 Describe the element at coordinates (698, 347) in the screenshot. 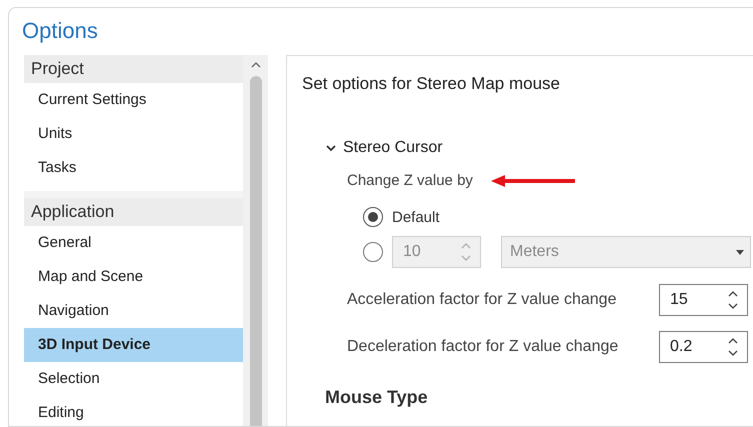

I see `number-input: 0.2` at that location.